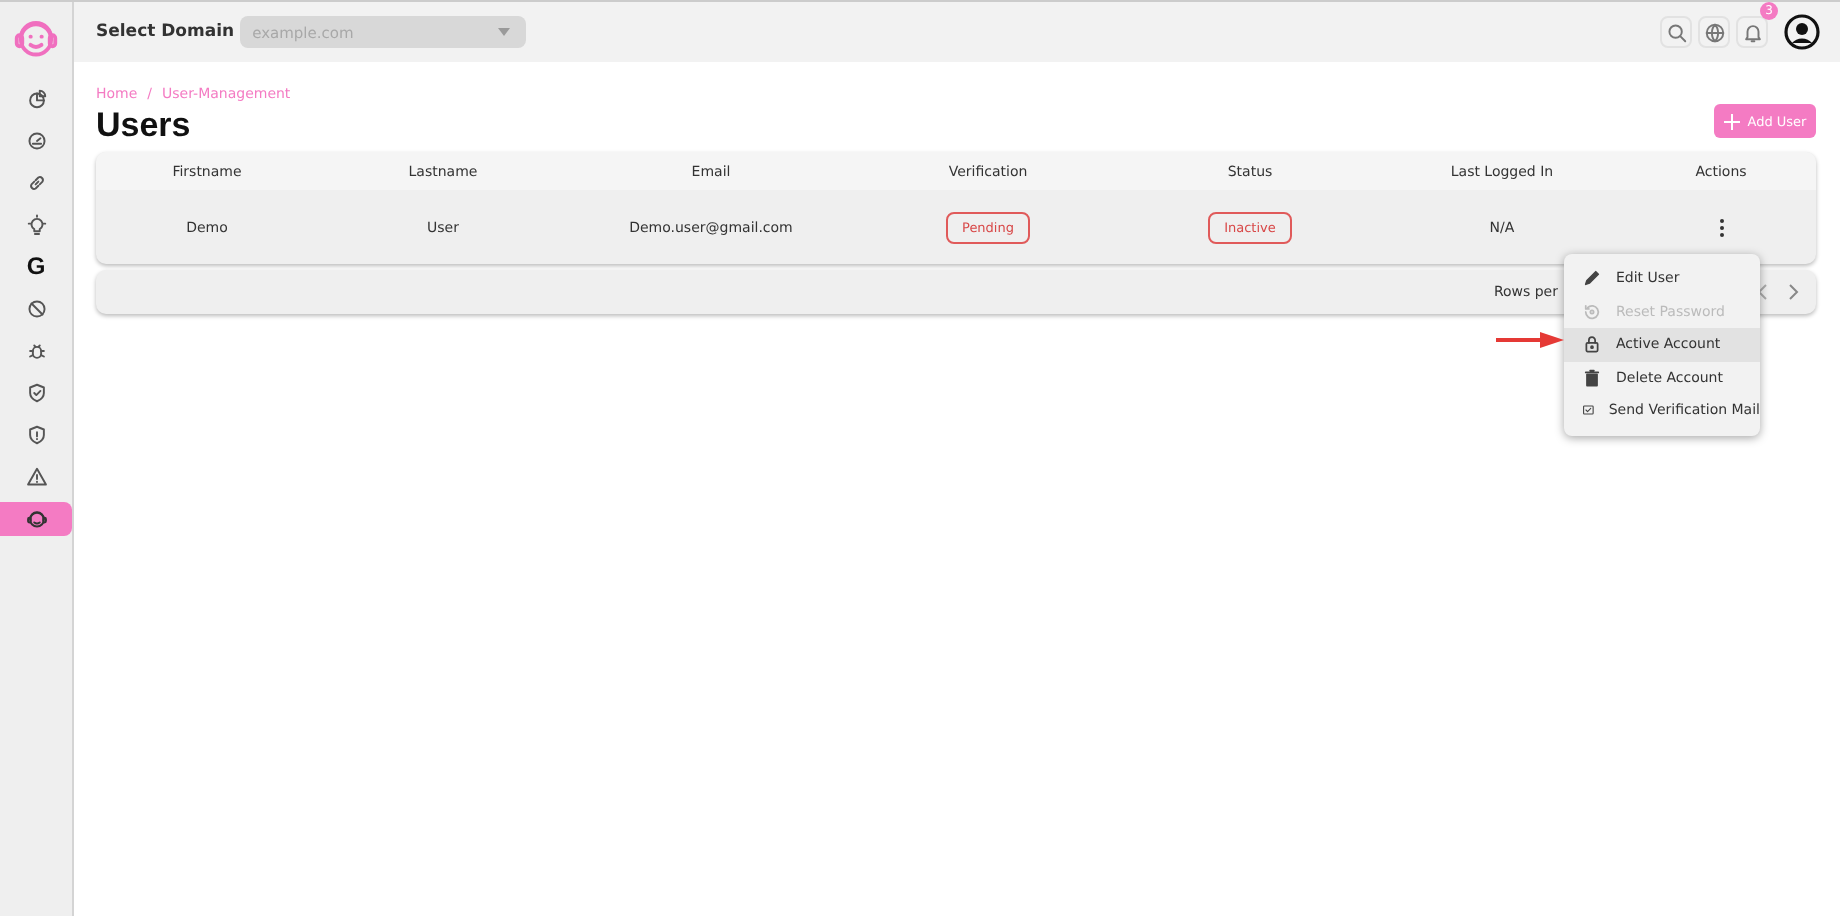 The image size is (1840, 916). I want to click on pencil-icon, so click(1592, 278).